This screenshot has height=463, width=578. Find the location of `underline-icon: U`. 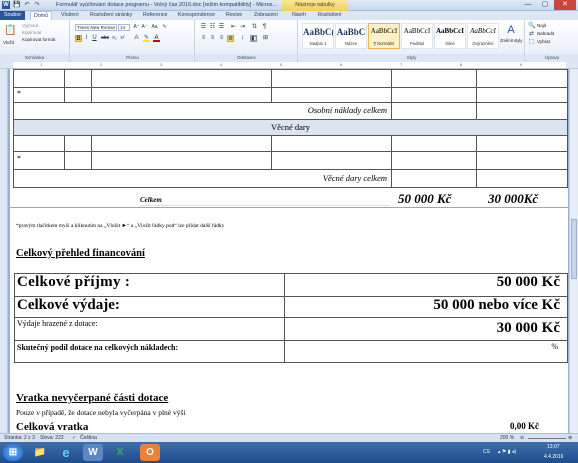

underline-icon: U is located at coordinates (94, 38).